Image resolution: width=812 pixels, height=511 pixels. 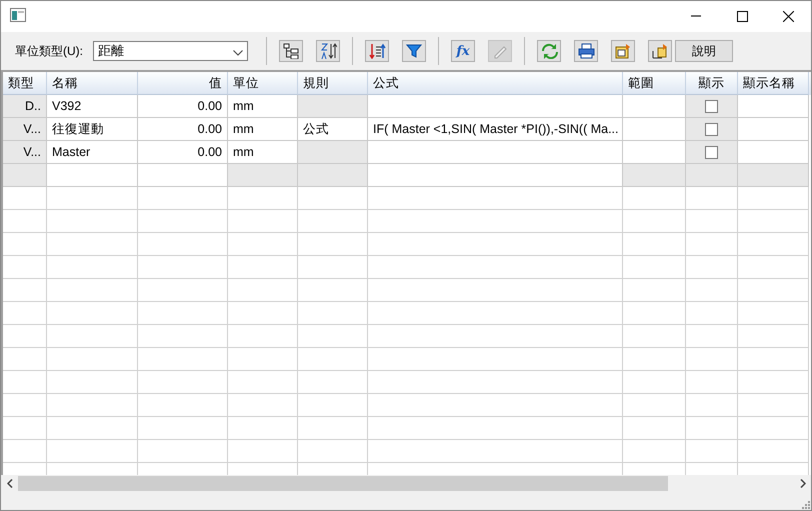 What do you see at coordinates (9, 483) in the screenshot?
I see `chevron-left-icon` at bounding box center [9, 483].